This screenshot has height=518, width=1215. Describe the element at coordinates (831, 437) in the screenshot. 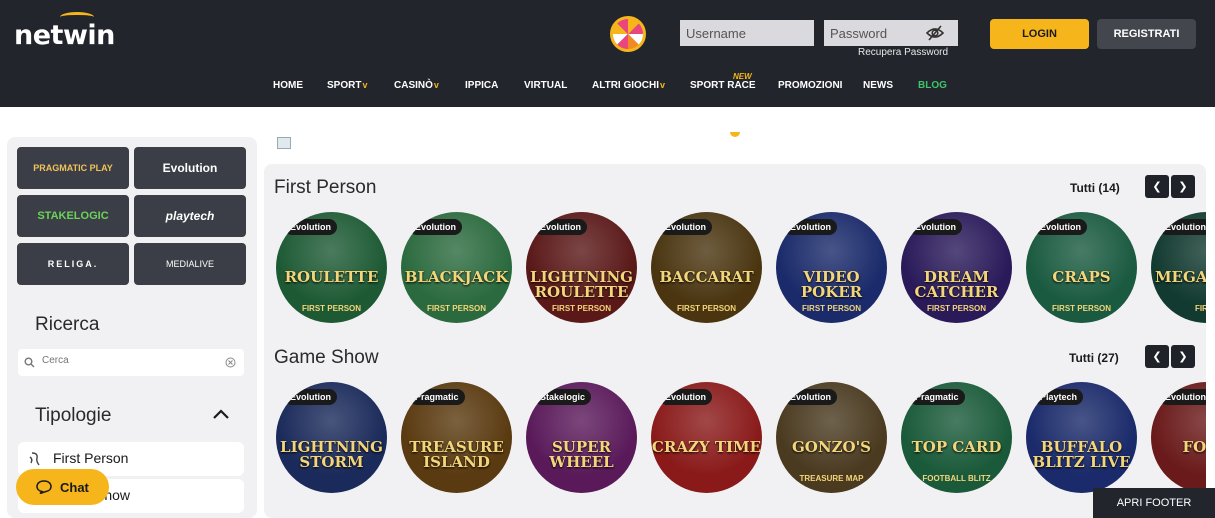

I see `game-tile-gonzo-s: Evolution GONZO'S TREASURE MAP` at that location.